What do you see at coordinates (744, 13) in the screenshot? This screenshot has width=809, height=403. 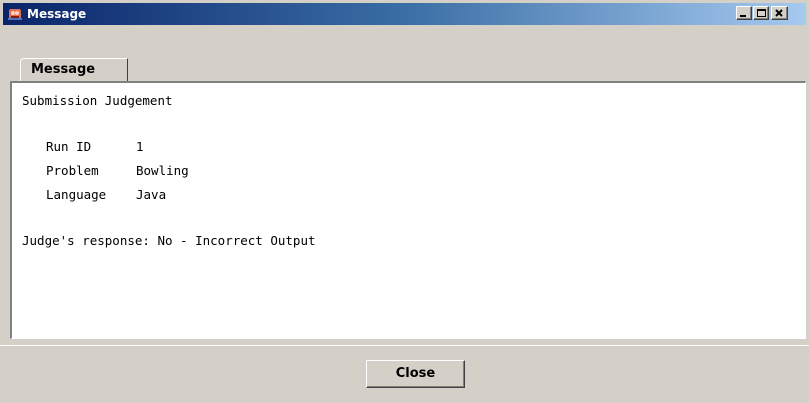 I see `minimize-button` at bounding box center [744, 13].